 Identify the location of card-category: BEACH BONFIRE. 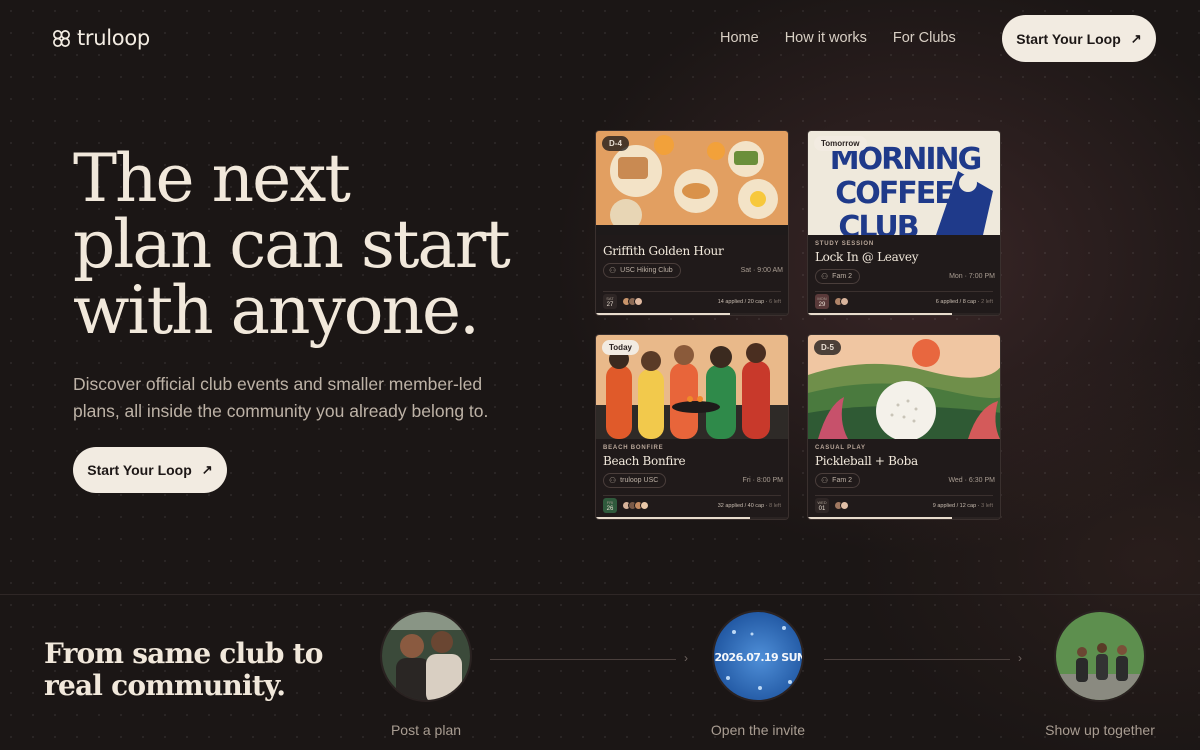
(633, 448).